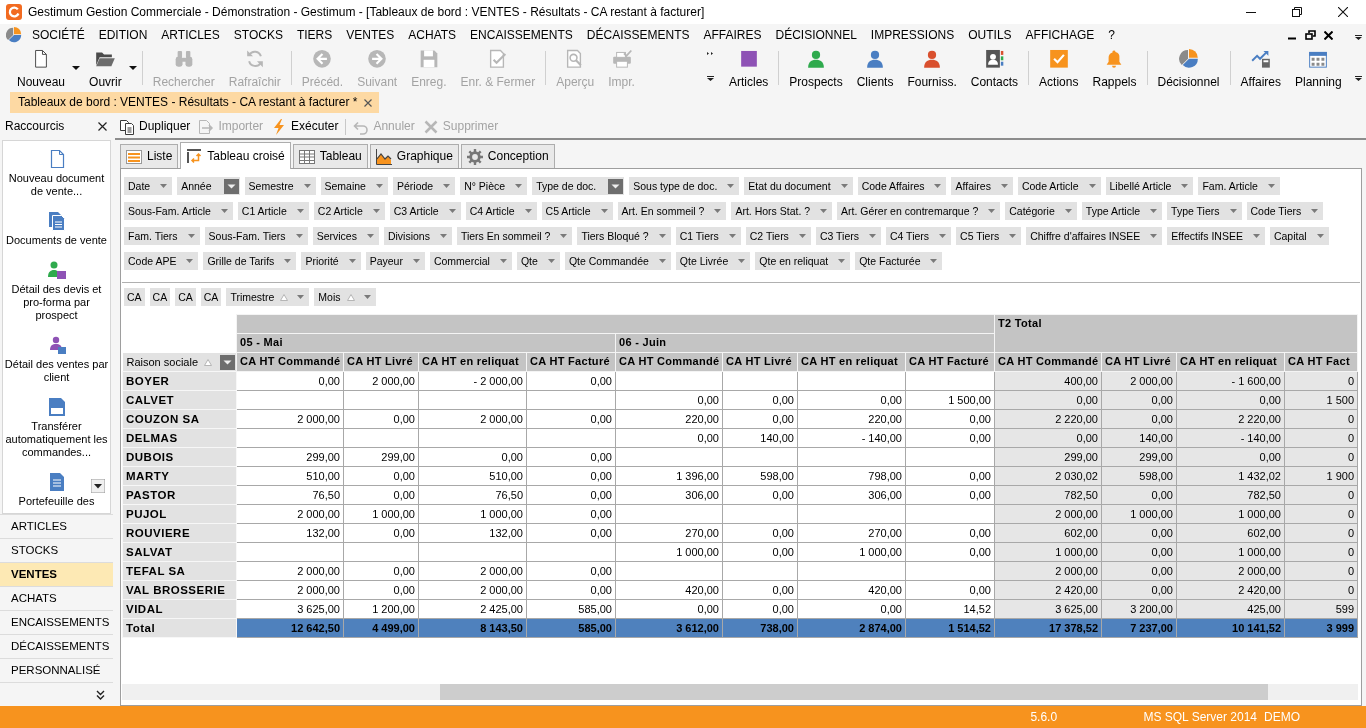 This screenshot has width=1366, height=728. What do you see at coordinates (989, 236) in the screenshot?
I see `field-chip: C5 Tiers` at bounding box center [989, 236].